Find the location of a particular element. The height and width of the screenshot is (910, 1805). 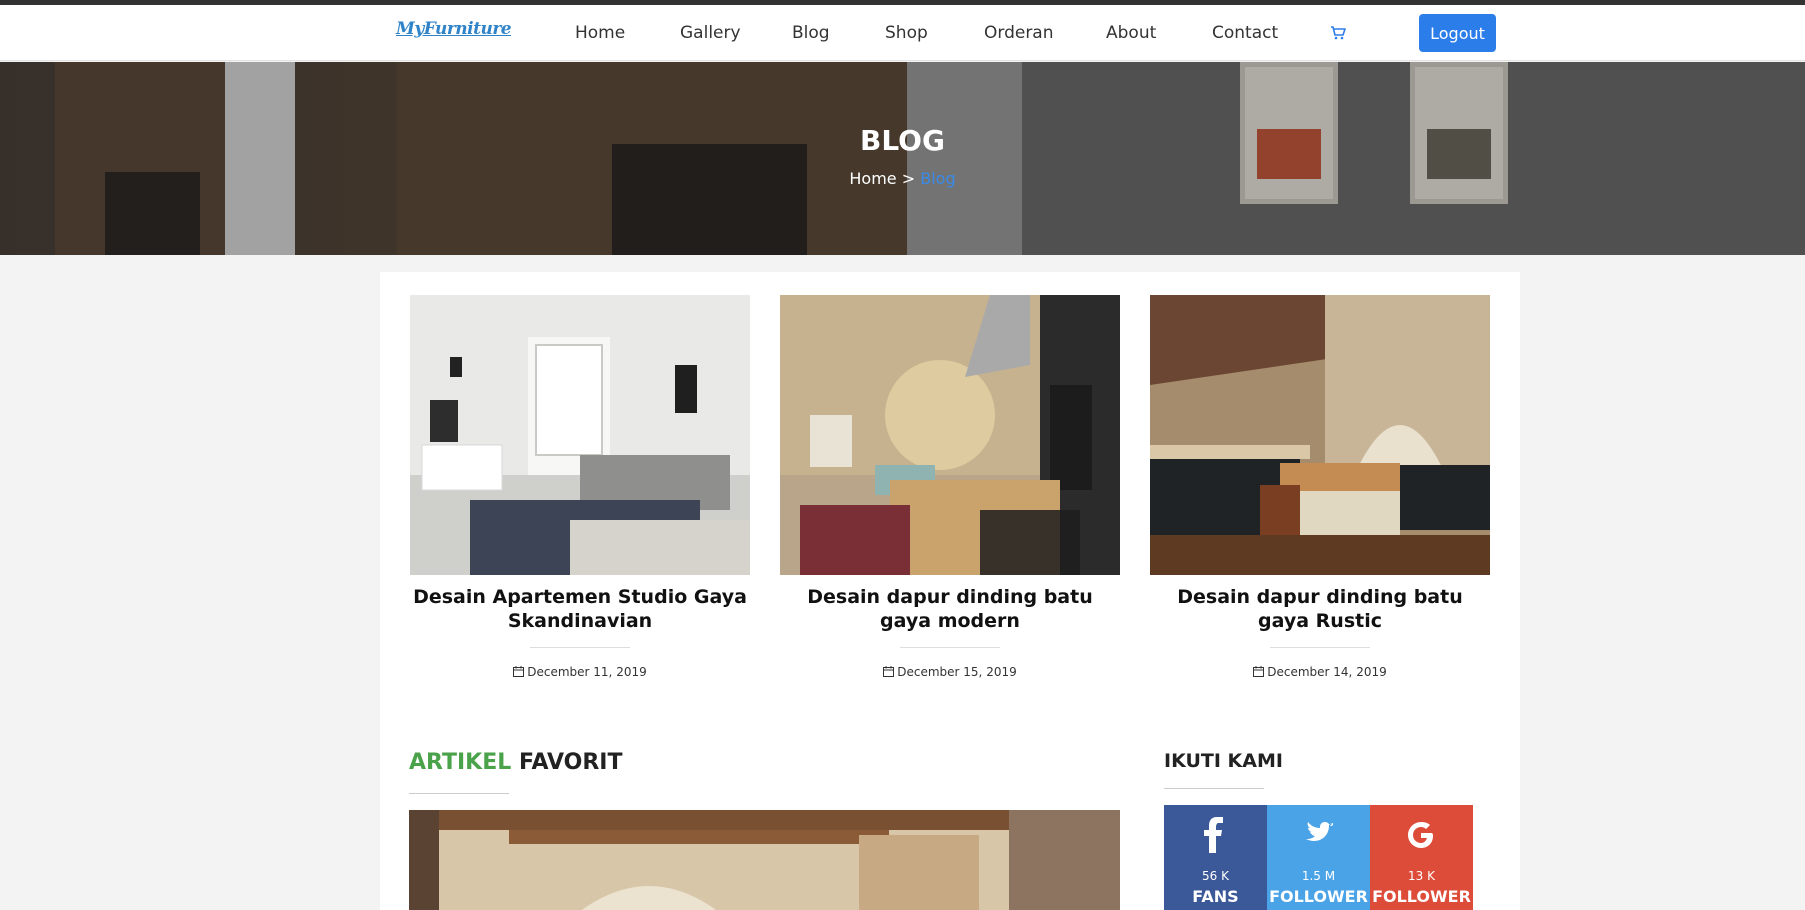

nav-gallery: Gallery is located at coordinates (710, 33).